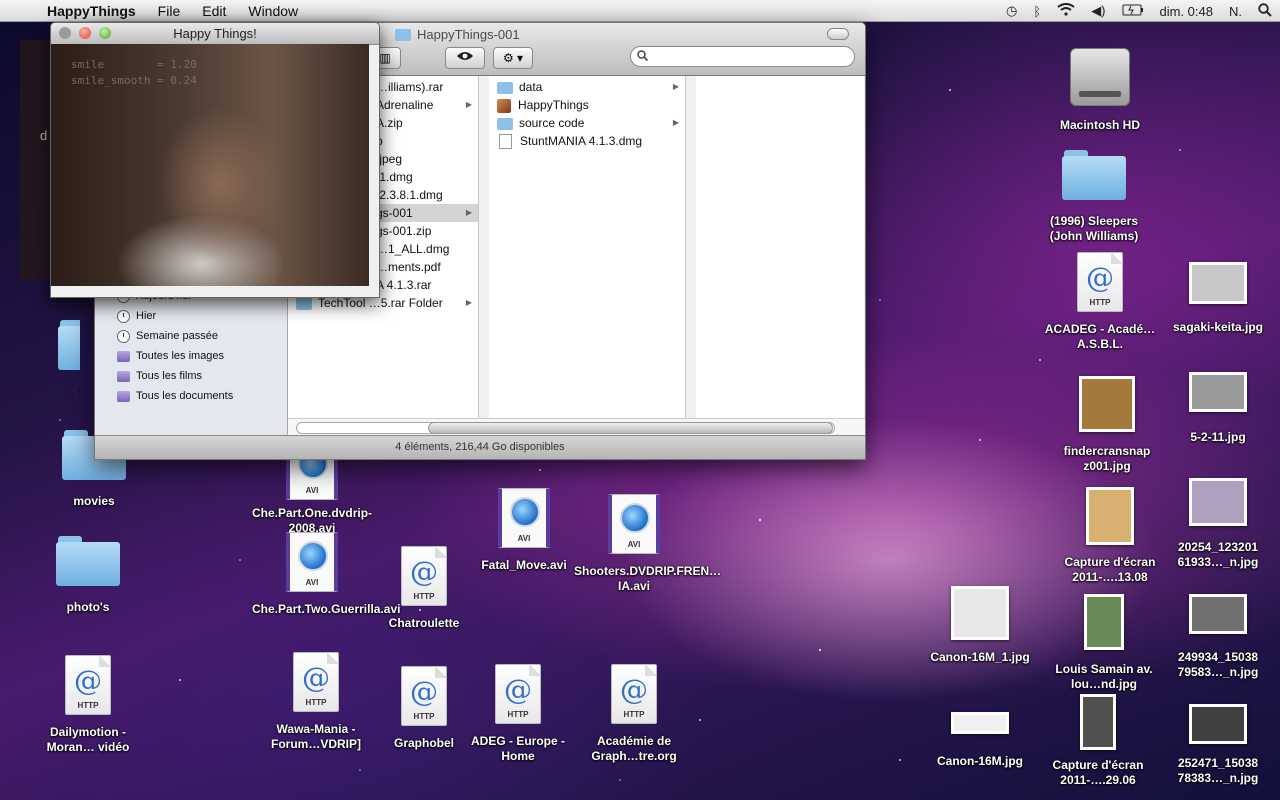  Describe the element at coordinates (1218, 437) in the screenshot. I see `icon-label: 5-2-11.jpg` at that location.